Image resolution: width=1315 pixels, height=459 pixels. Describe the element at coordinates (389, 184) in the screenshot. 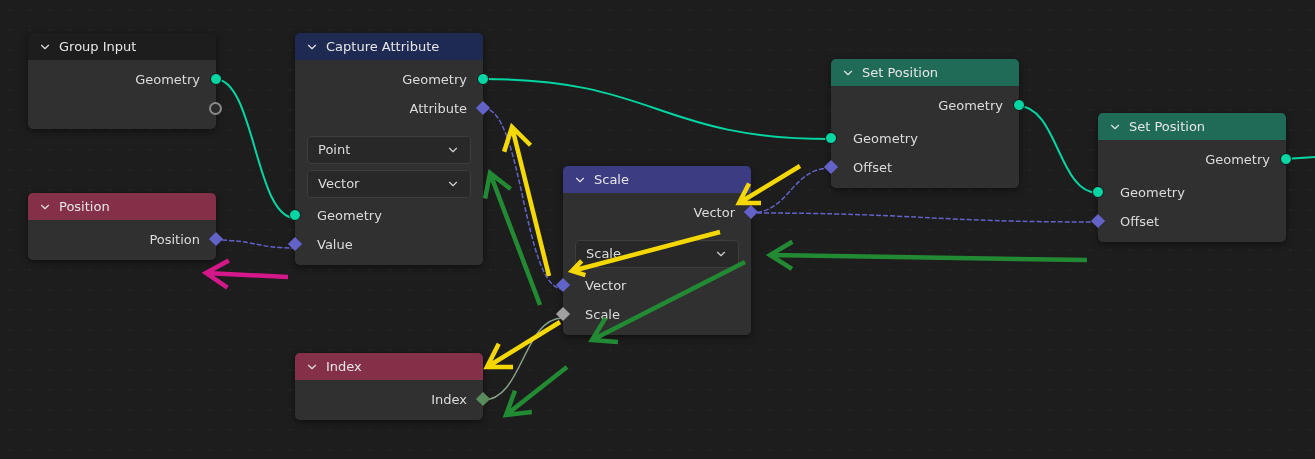

I see `dropdown-field: Vector` at that location.